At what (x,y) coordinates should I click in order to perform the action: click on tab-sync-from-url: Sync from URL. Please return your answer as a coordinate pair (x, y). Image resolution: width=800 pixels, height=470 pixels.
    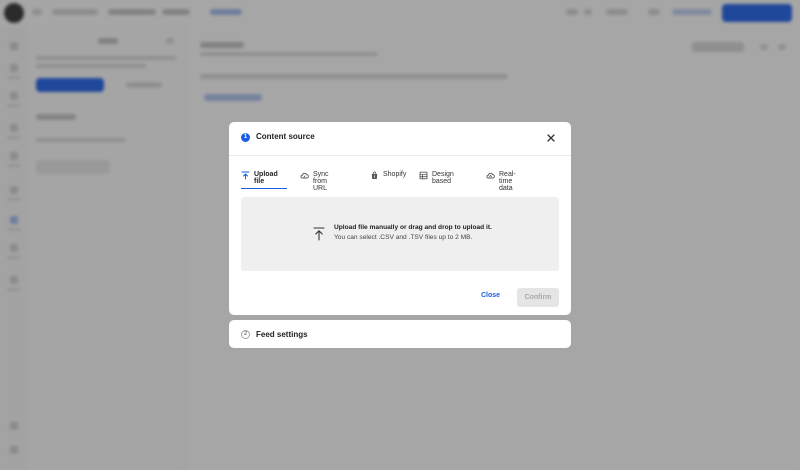
    Looking at the image, I should click on (314, 181).